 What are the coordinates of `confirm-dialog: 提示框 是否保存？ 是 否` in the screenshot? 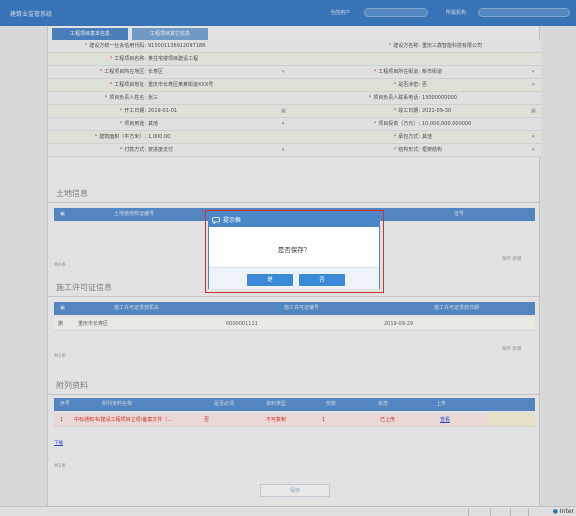 It's located at (294, 251).